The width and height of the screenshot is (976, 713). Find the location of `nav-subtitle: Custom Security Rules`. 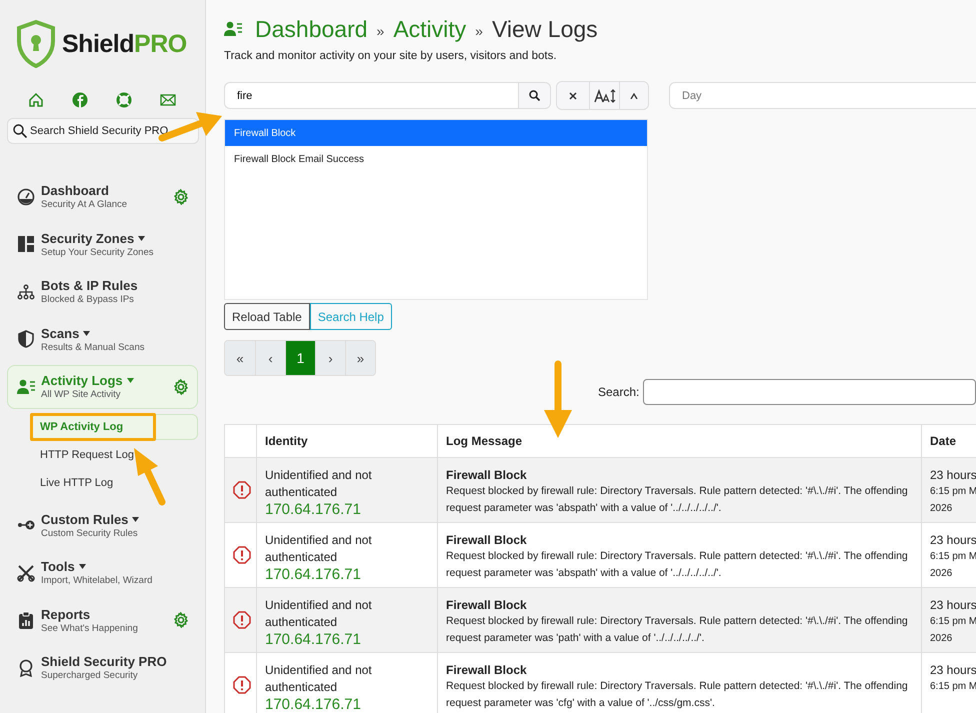

nav-subtitle: Custom Security Rules is located at coordinates (90, 533).